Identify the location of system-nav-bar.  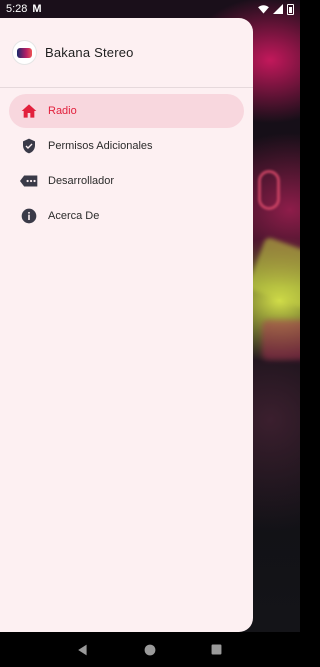
(150, 649).